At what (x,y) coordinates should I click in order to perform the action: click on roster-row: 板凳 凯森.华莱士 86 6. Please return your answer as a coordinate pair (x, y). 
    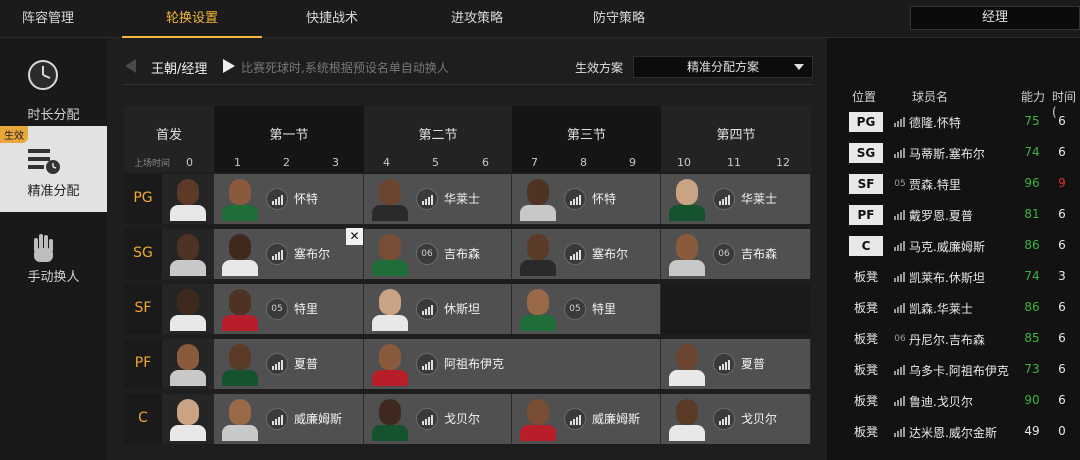
    Looking at the image, I should click on (958, 308).